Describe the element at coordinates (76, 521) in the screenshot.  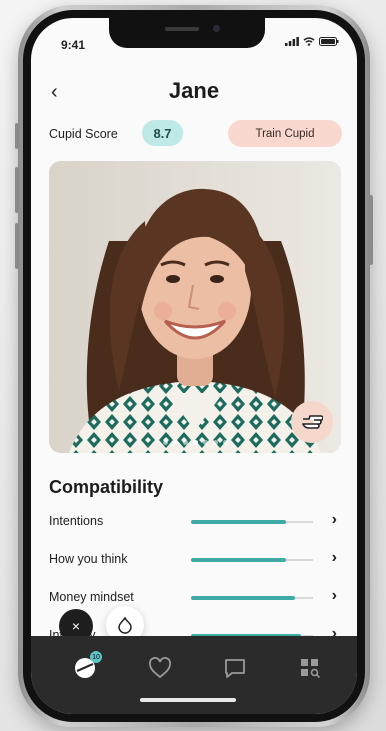
I see `compatibility-row-label: Intentions` at that location.